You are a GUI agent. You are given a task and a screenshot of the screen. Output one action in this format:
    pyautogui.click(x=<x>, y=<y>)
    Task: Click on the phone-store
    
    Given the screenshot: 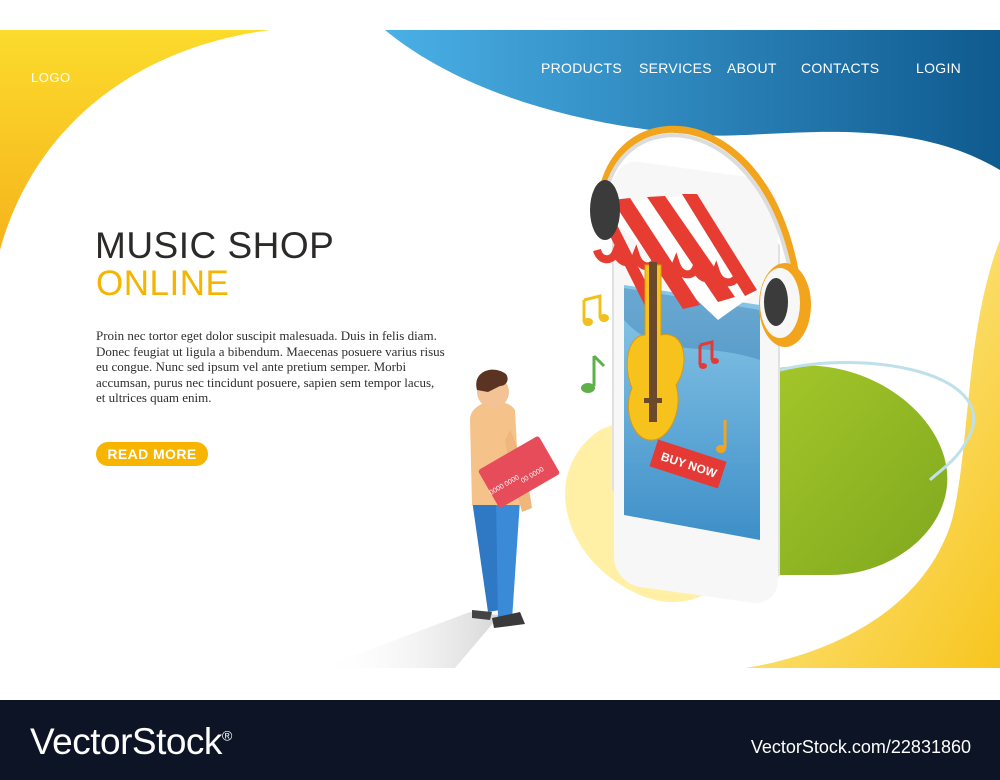 What is the action you would take?
    pyautogui.click(x=686, y=382)
    